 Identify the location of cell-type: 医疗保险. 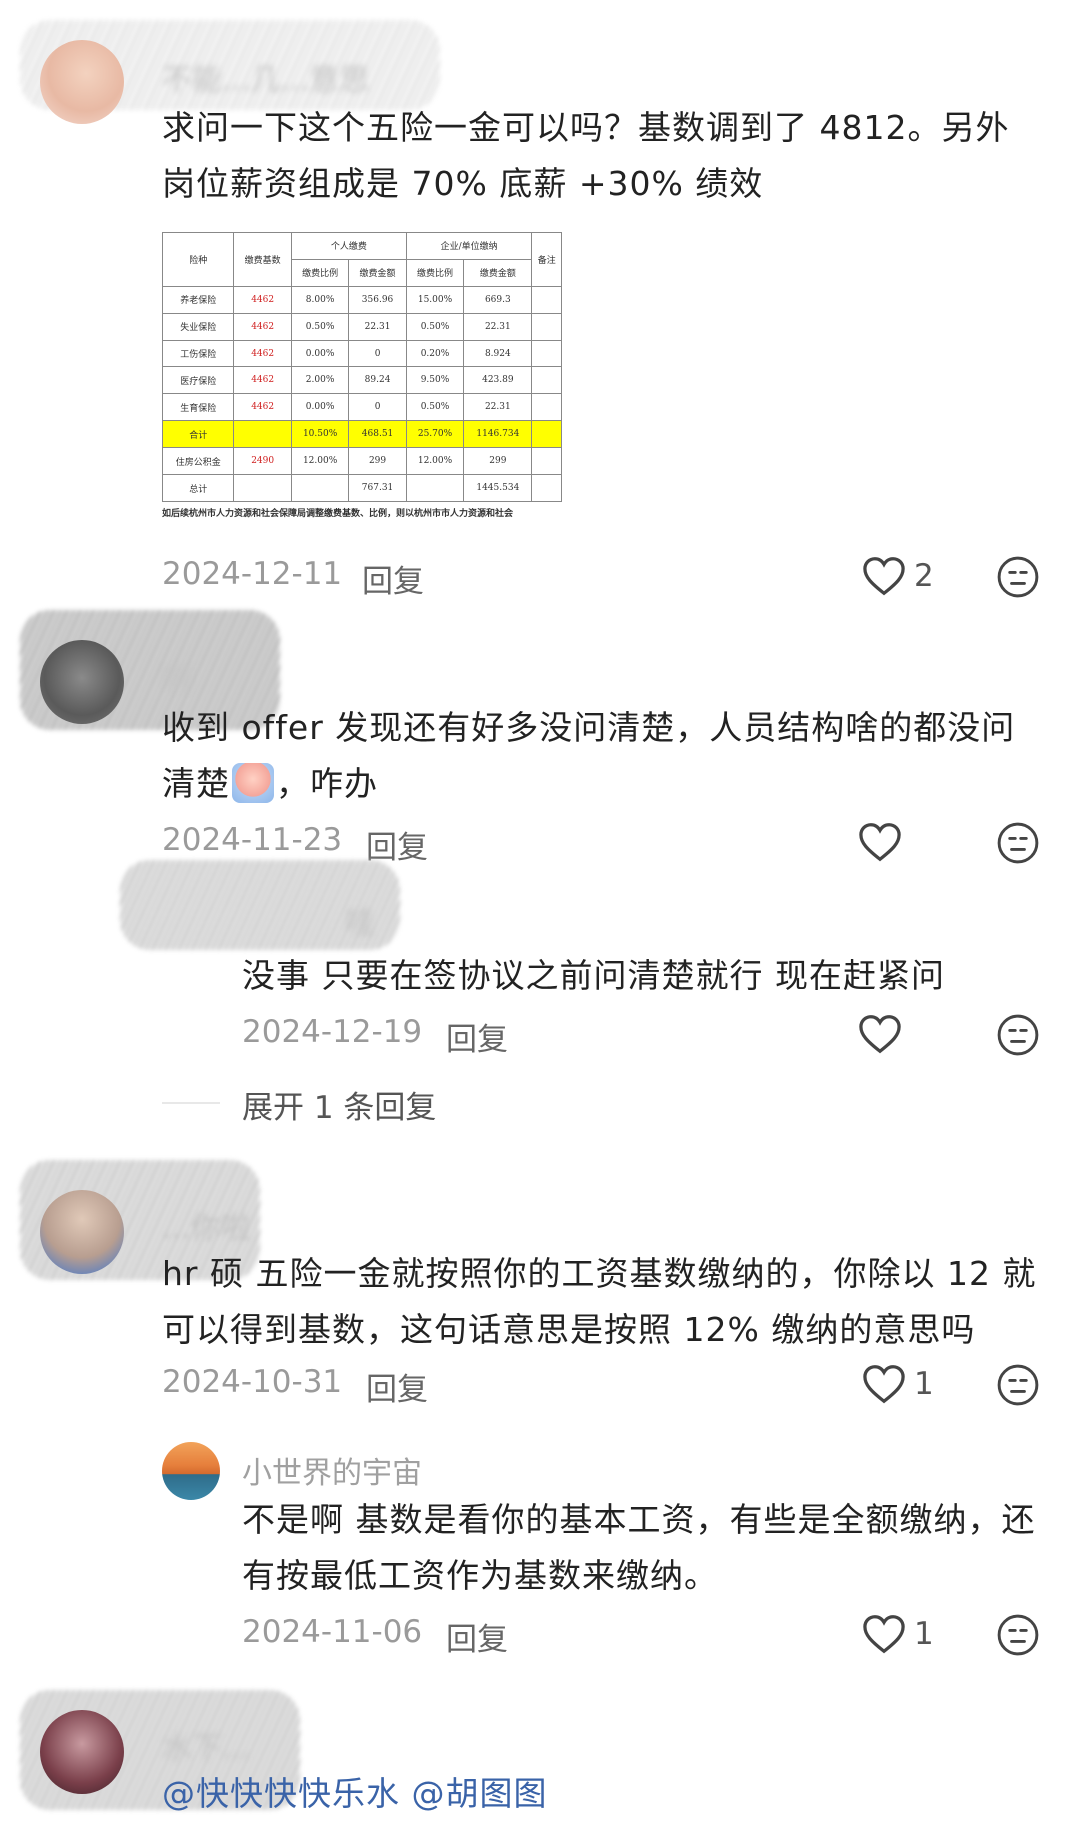
(198, 380).